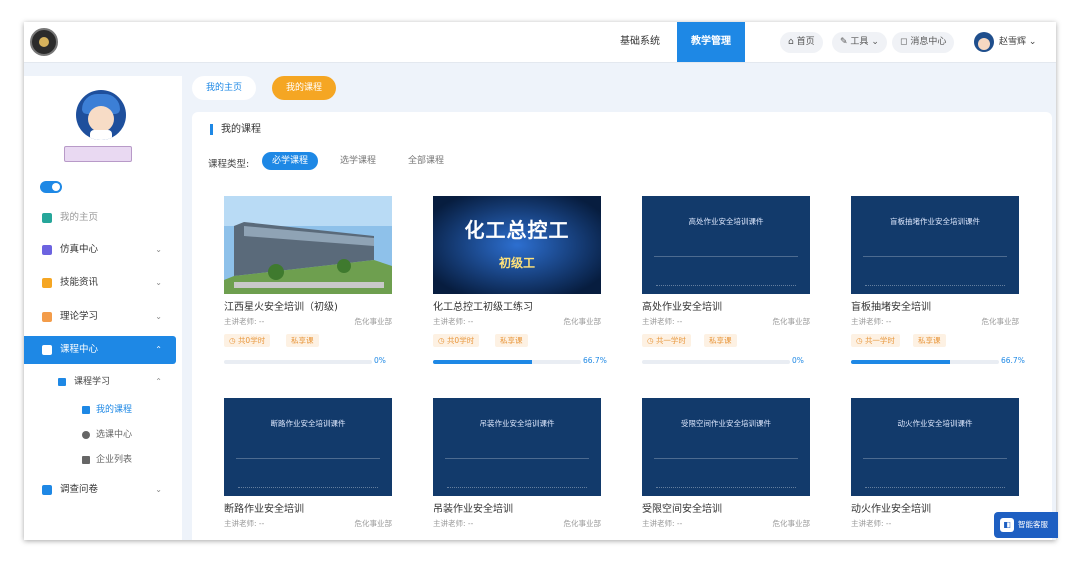  I want to click on sidebar-item-label: 理论学习, so click(79, 316).